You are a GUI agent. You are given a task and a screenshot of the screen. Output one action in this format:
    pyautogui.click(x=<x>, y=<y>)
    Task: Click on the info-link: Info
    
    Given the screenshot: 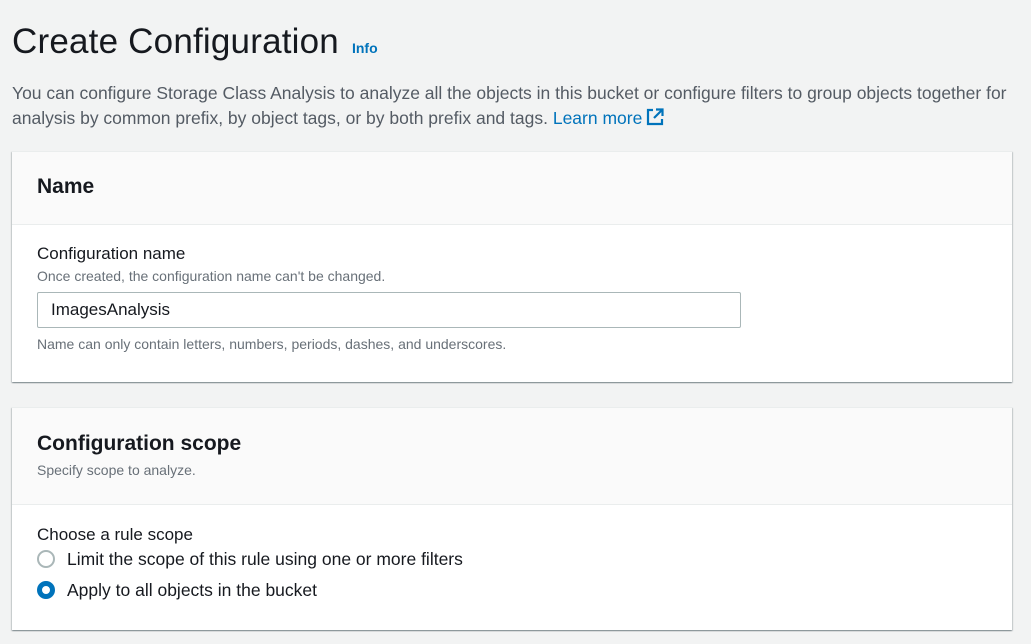 What is the action you would take?
    pyautogui.click(x=365, y=48)
    